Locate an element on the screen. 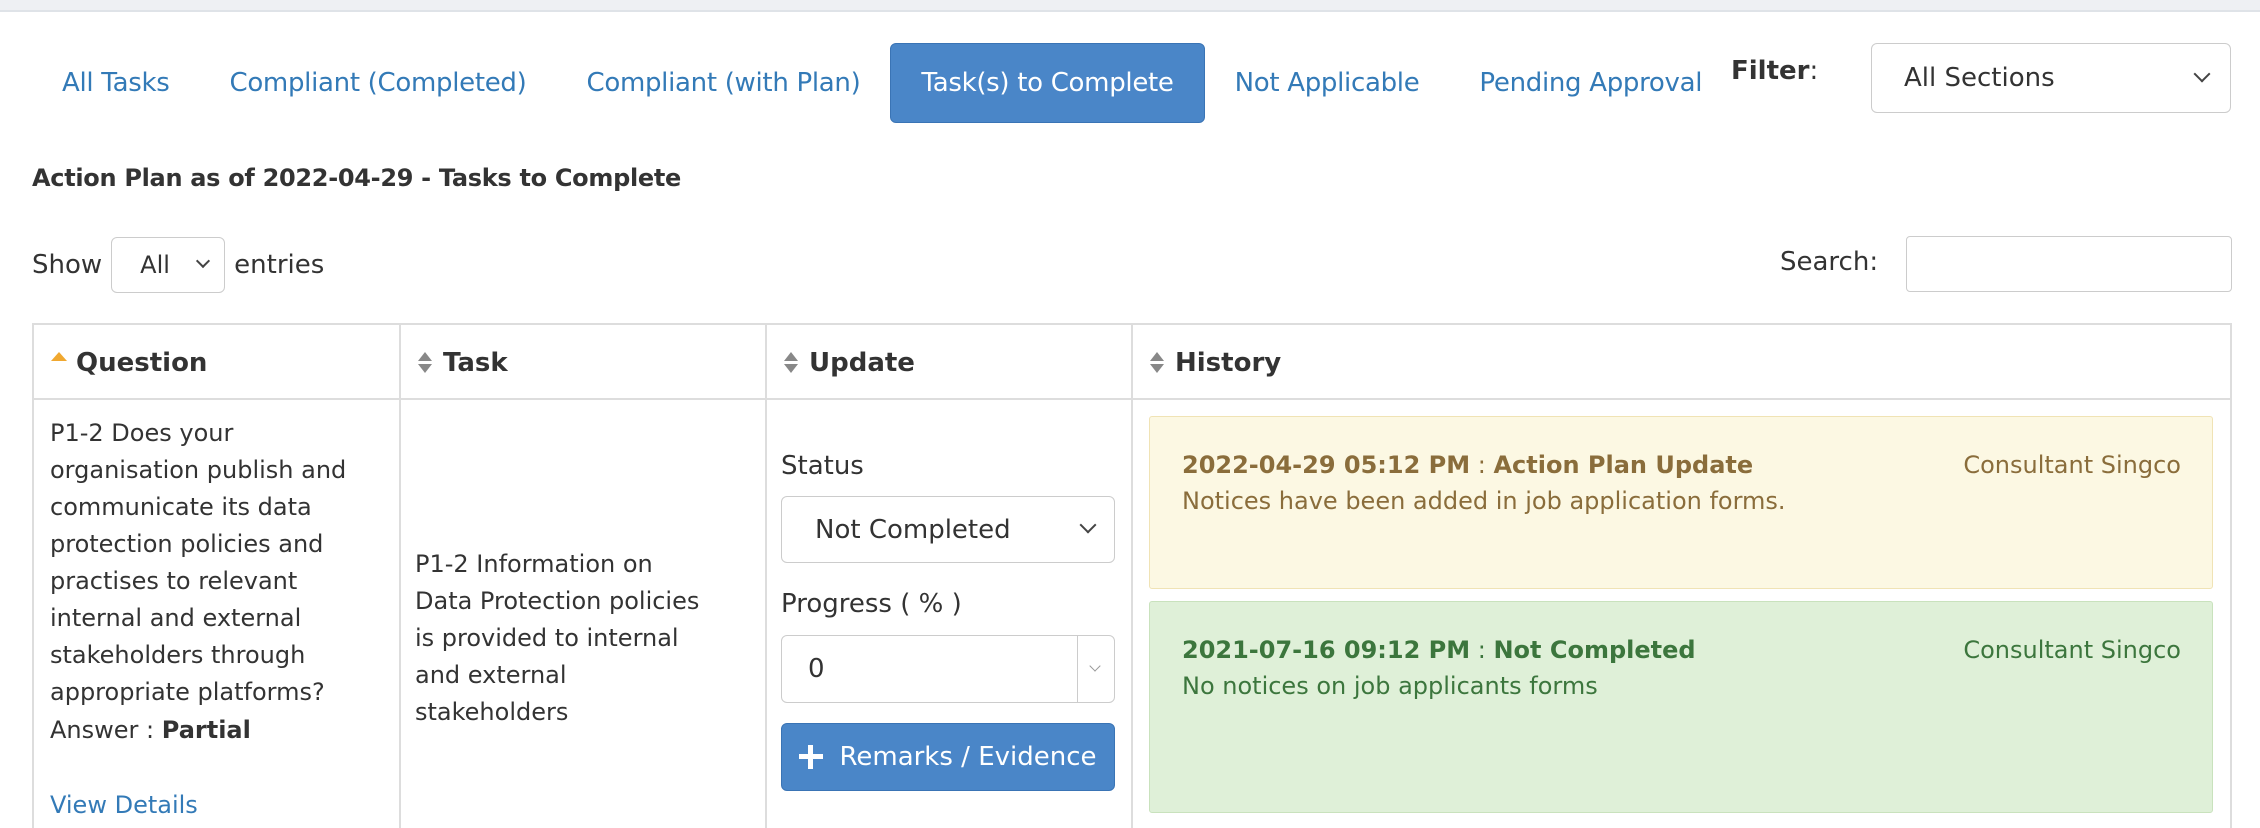 This screenshot has height=828, width=2260. show-label: Show is located at coordinates (67, 264).